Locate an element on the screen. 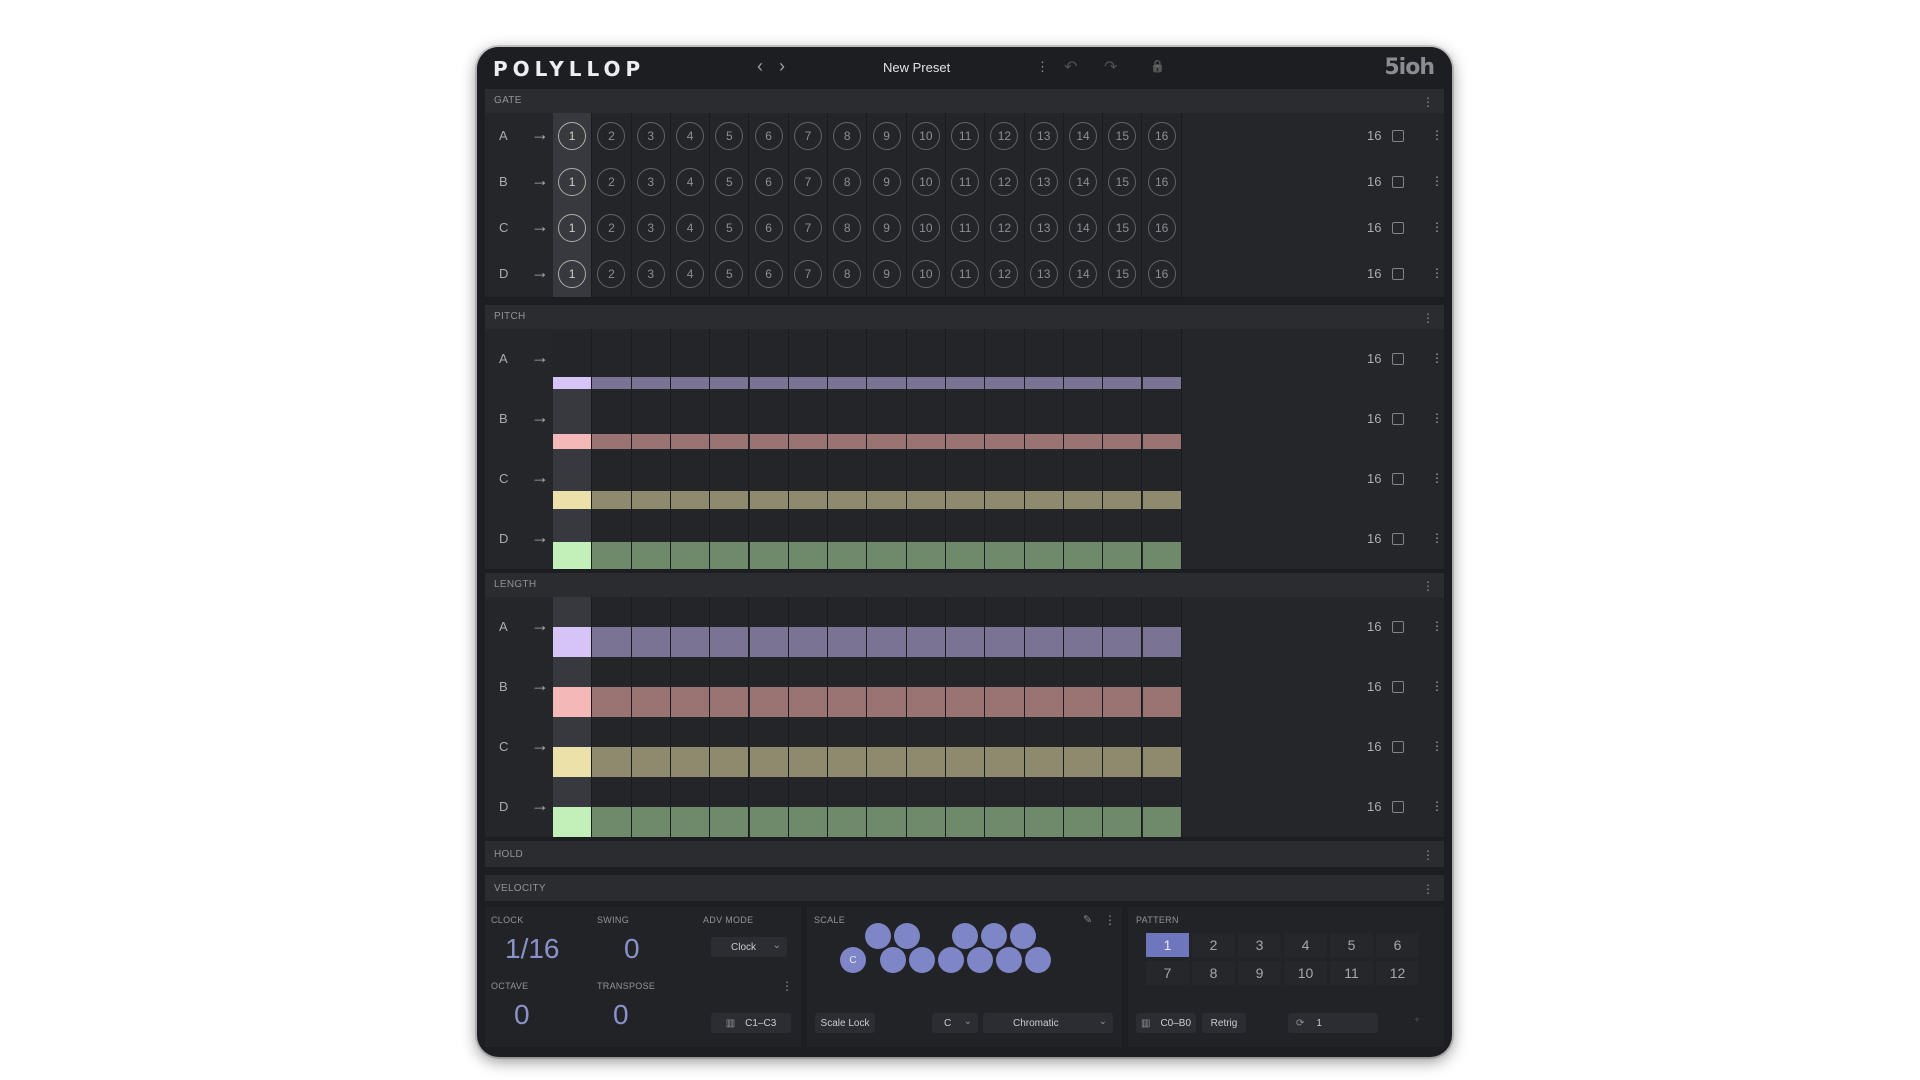 The height and width of the screenshot is (1080, 1920). gate-direction-arrow-icon: → is located at coordinates (540, 134).